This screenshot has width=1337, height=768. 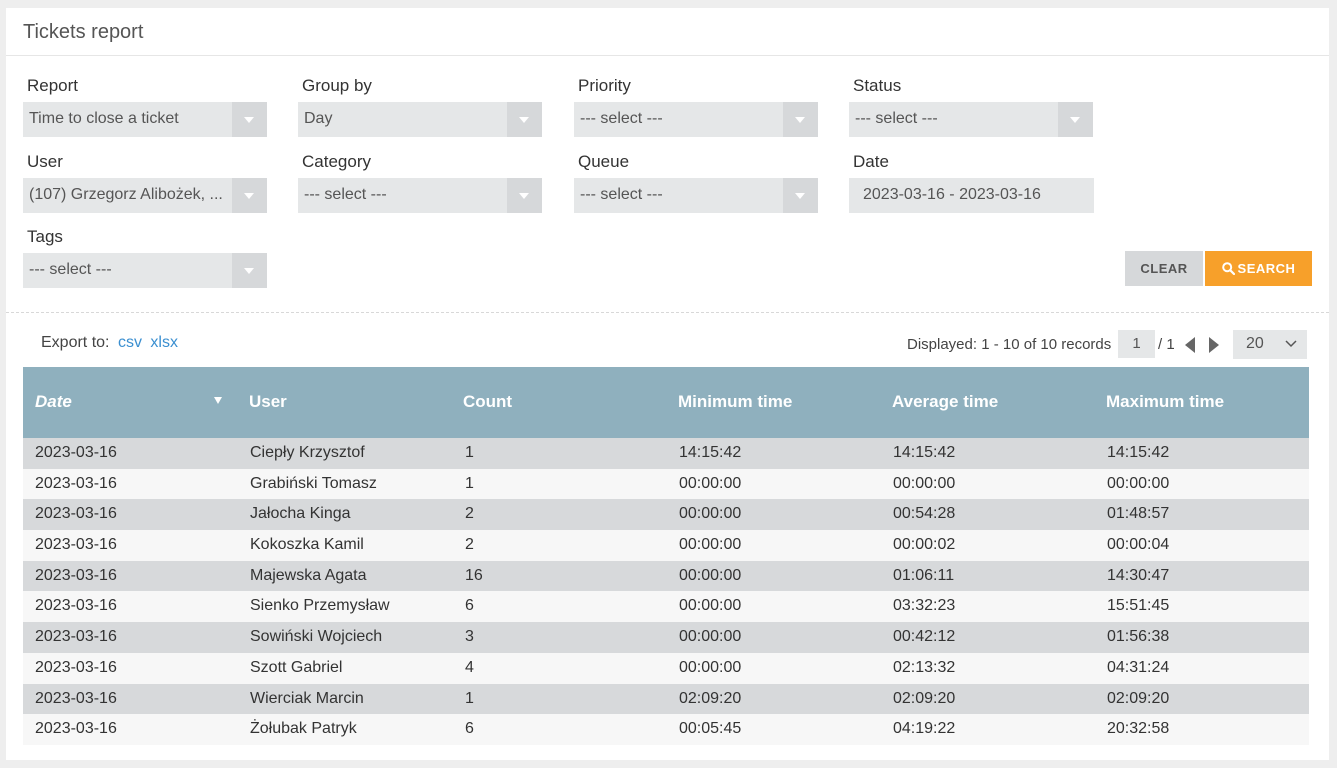 I want to click on average-time-cell: 02:13:32, so click(x=924, y=667).